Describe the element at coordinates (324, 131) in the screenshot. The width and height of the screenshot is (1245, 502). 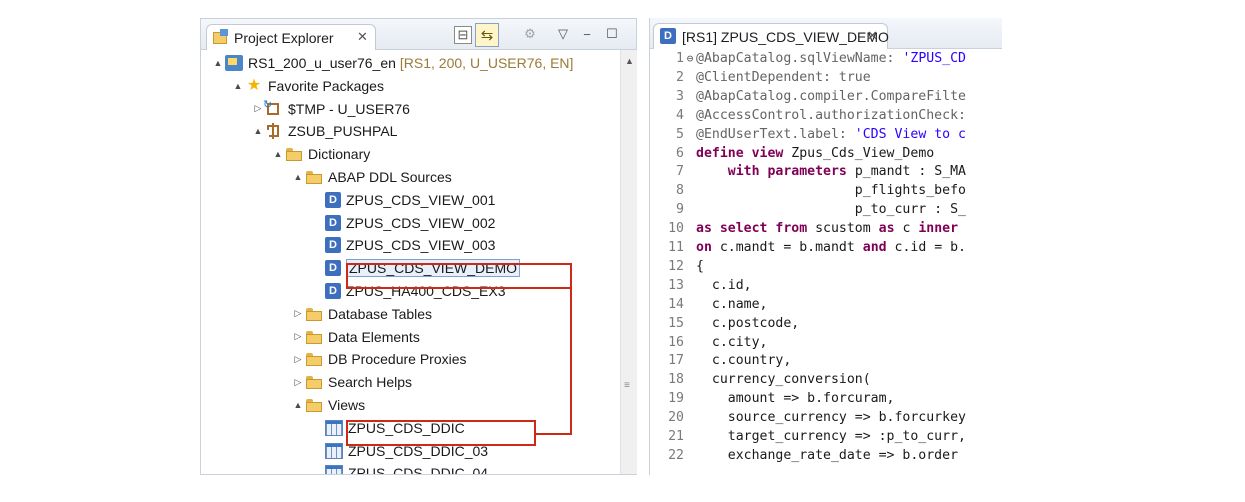
I see `tree-item: ▲ ZSUB_PUSHPAL` at that location.